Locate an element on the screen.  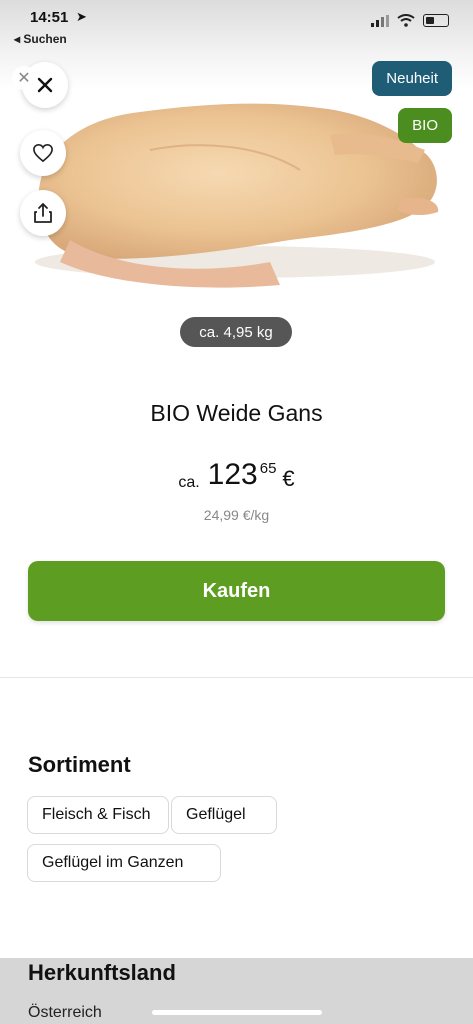
price-cents: 65 is located at coordinates (268, 468).